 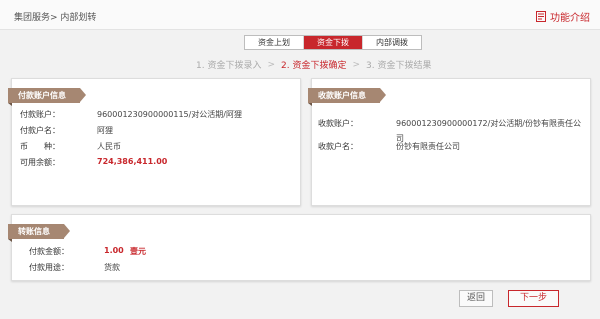 I want to click on breadcrumb: 集团服务> 内部划转, so click(x=55, y=18).